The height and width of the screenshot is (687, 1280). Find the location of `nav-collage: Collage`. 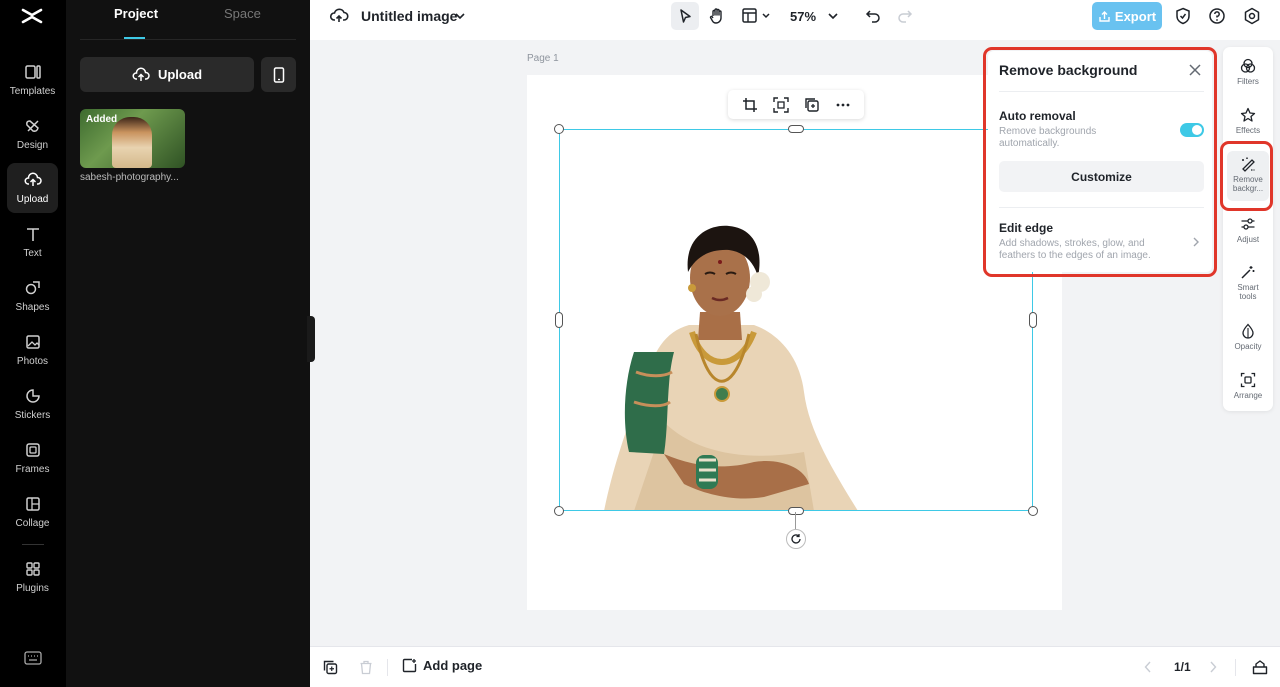

nav-collage: Collage is located at coordinates (32, 512).